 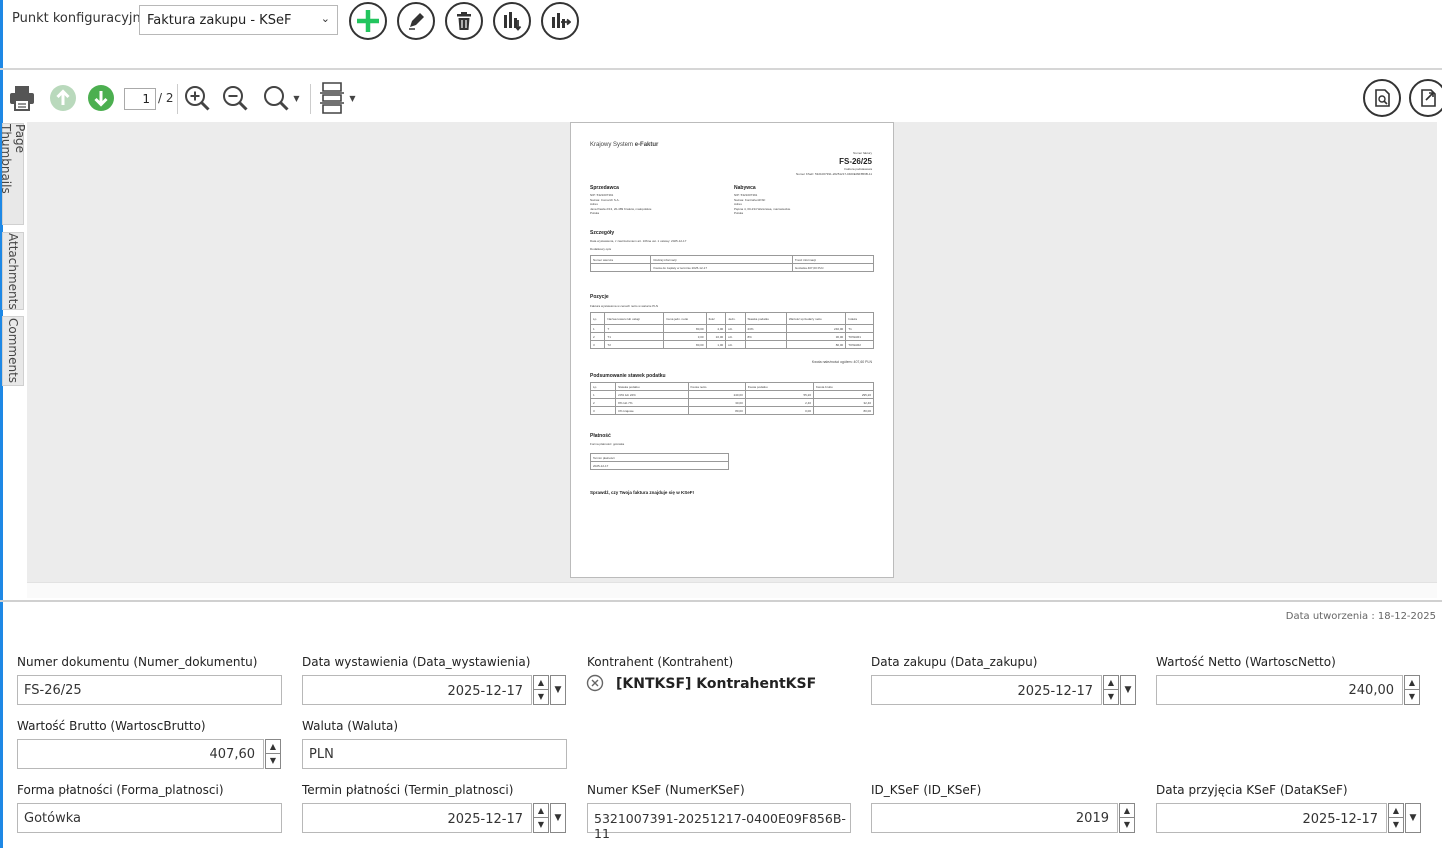 I want to click on doc-details-sub: Dodatkowy opis, so click(x=601, y=249).